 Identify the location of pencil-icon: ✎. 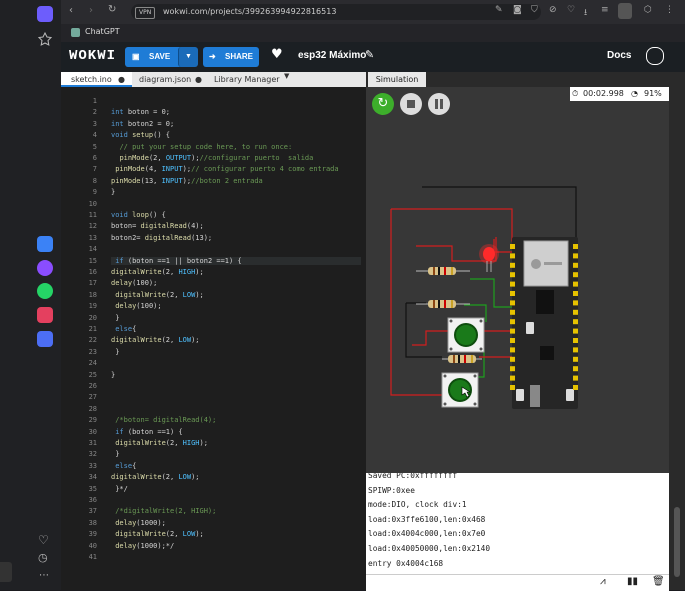
(369, 54).